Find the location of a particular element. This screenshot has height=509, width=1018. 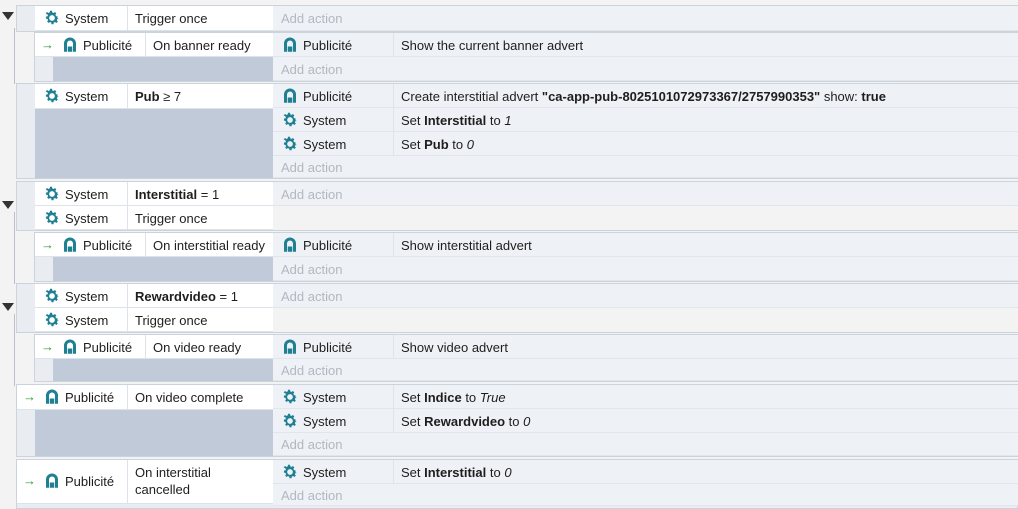

event-block: System Trigger once Add action is located at coordinates (517, 18).